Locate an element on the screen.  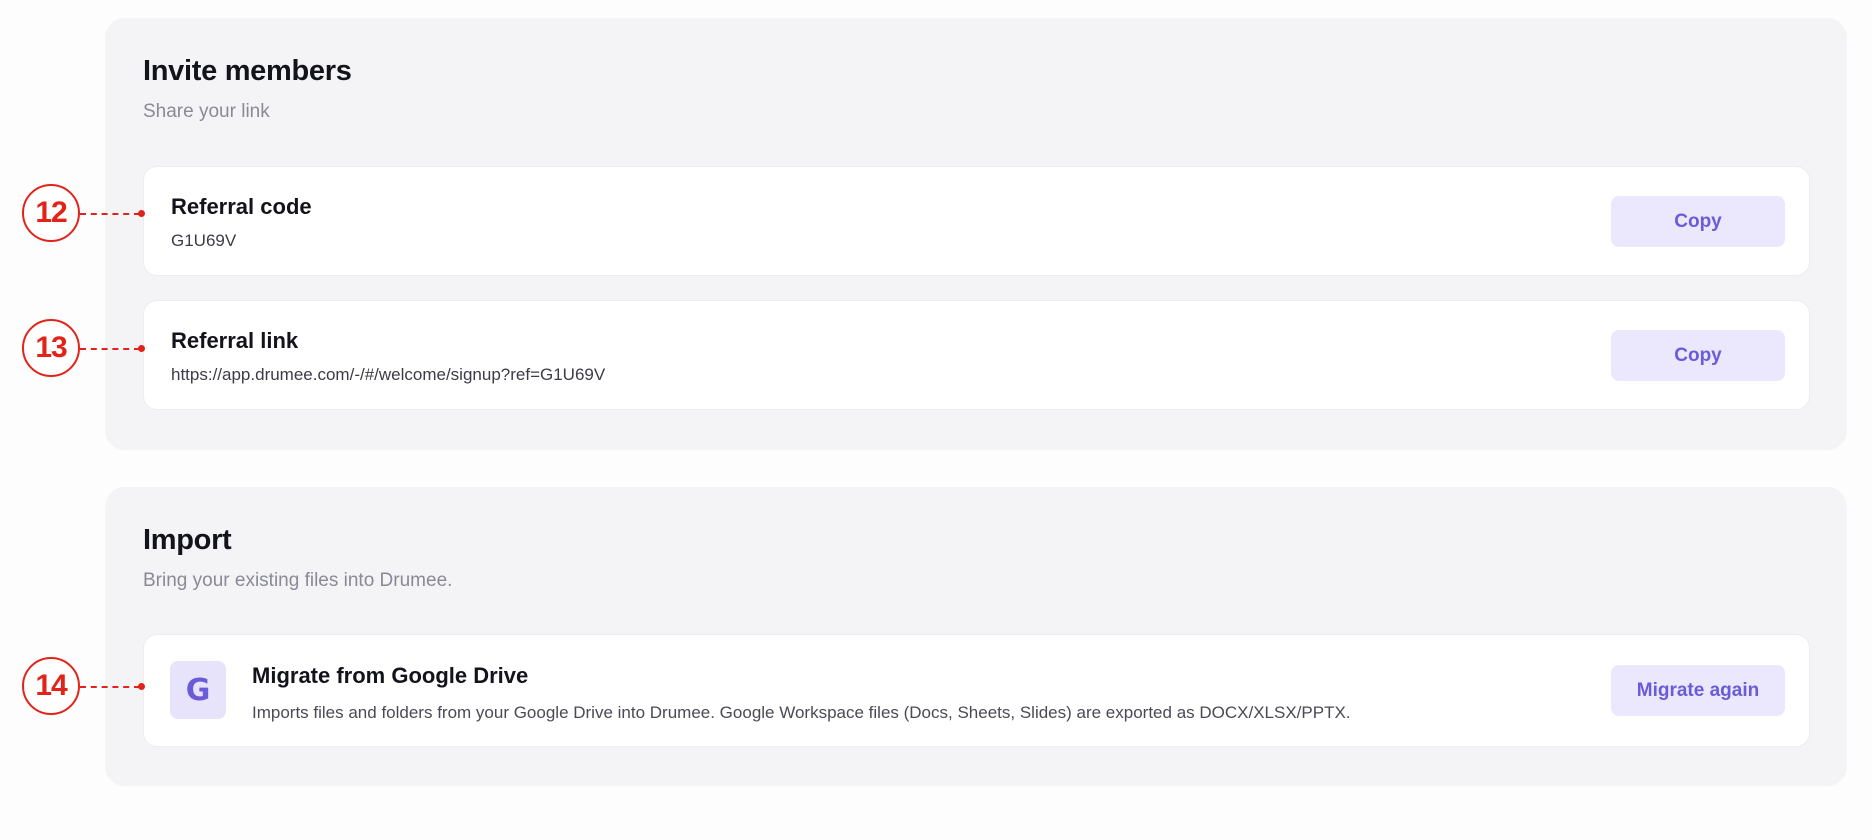
referral-code-value: G1U69V is located at coordinates (204, 241).